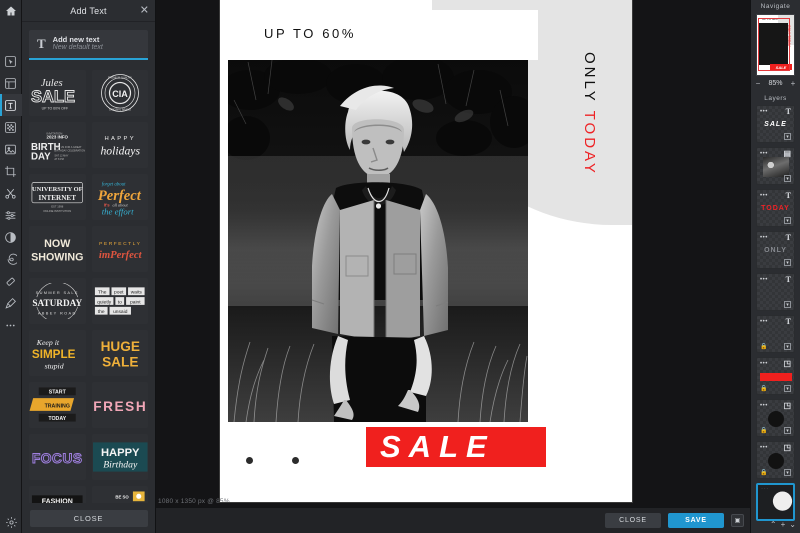 The width and height of the screenshot is (800, 533). What do you see at coordinates (144, 10) in the screenshot?
I see `close-icon: ✕` at bounding box center [144, 10].